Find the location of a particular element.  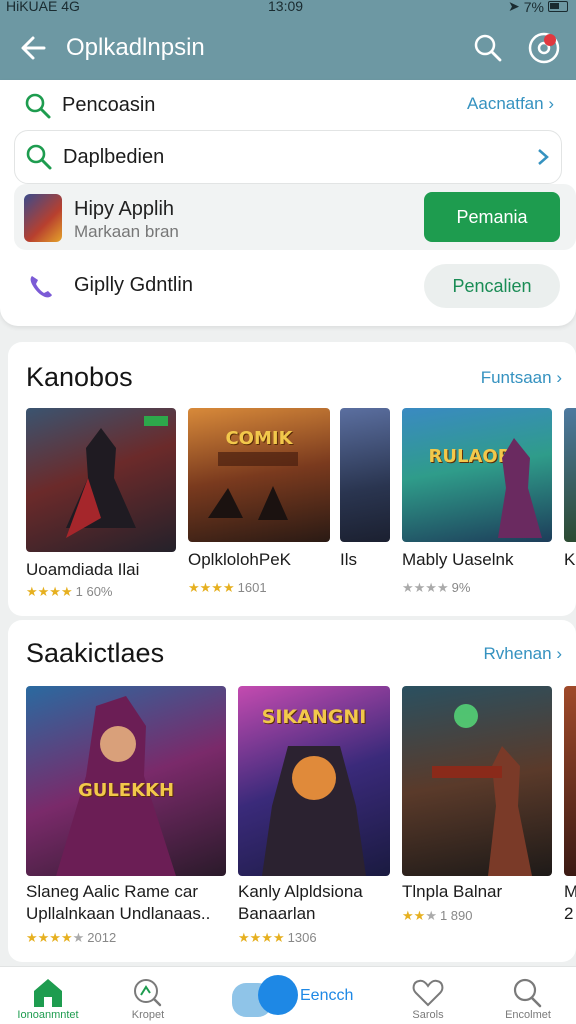

nav-label-search: Eencch is located at coordinates (327, 995).